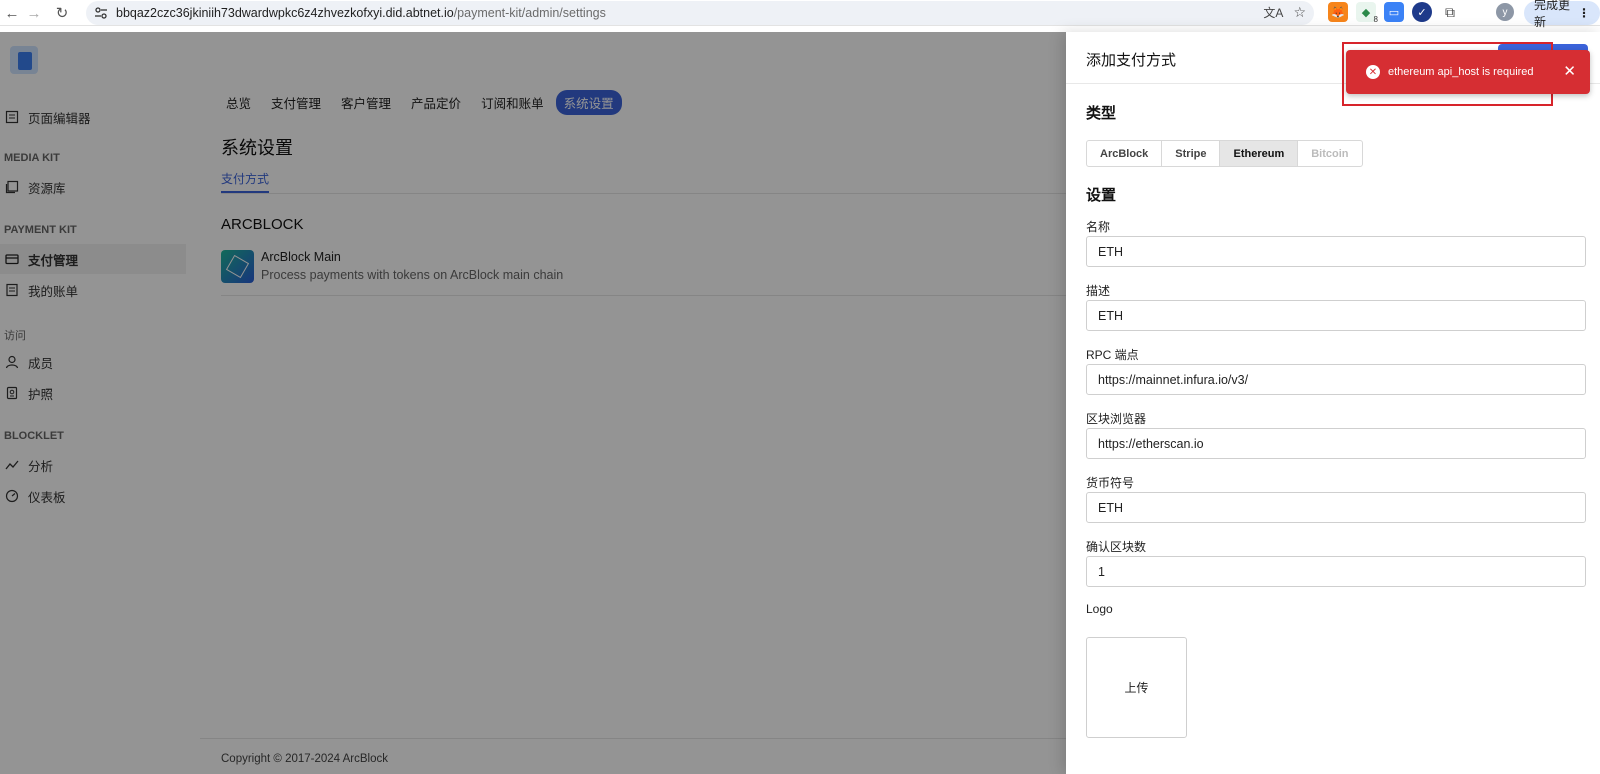 This screenshot has height=774, width=1600. Describe the element at coordinates (1131, 60) in the screenshot. I see `drawer-title: 添加支付方式` at that location.